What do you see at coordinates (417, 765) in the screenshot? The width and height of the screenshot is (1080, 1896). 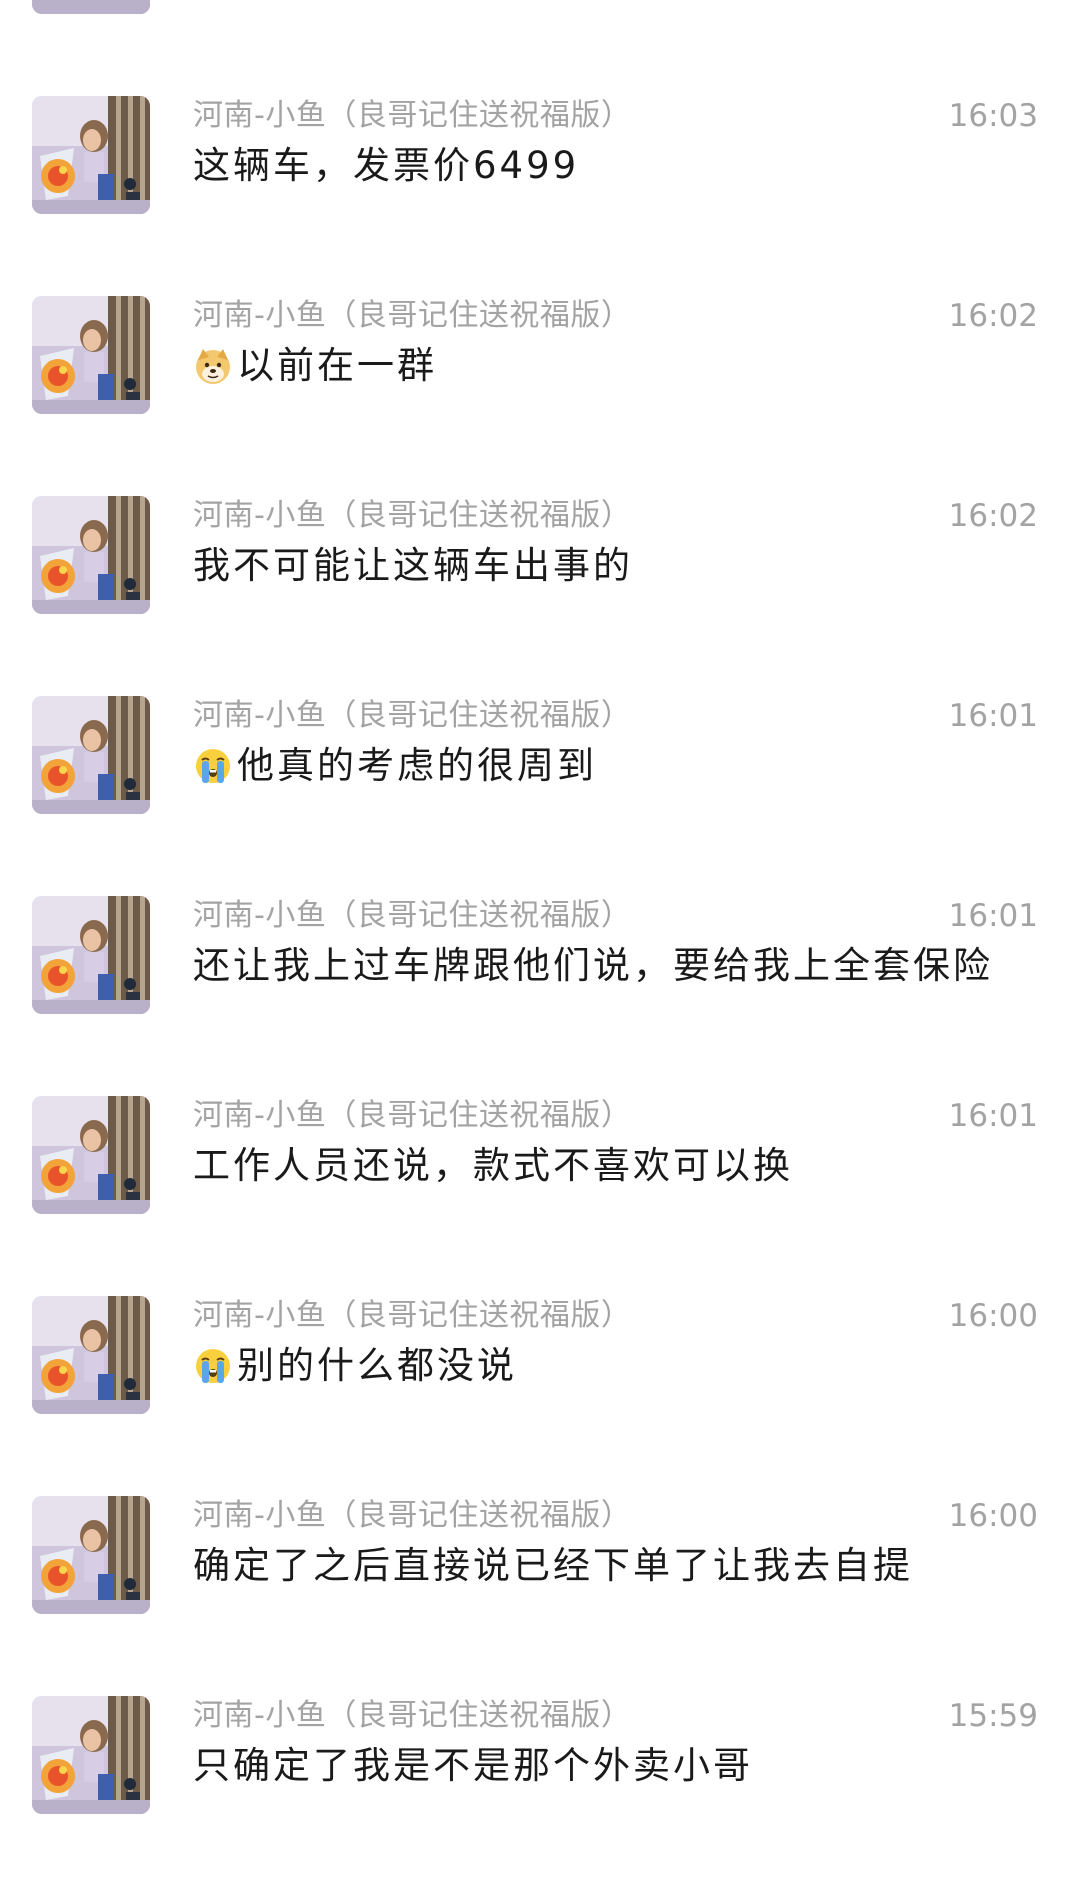 I see `message-text-content: 他真的考虑的很周到` at bounding box center [417, 765].